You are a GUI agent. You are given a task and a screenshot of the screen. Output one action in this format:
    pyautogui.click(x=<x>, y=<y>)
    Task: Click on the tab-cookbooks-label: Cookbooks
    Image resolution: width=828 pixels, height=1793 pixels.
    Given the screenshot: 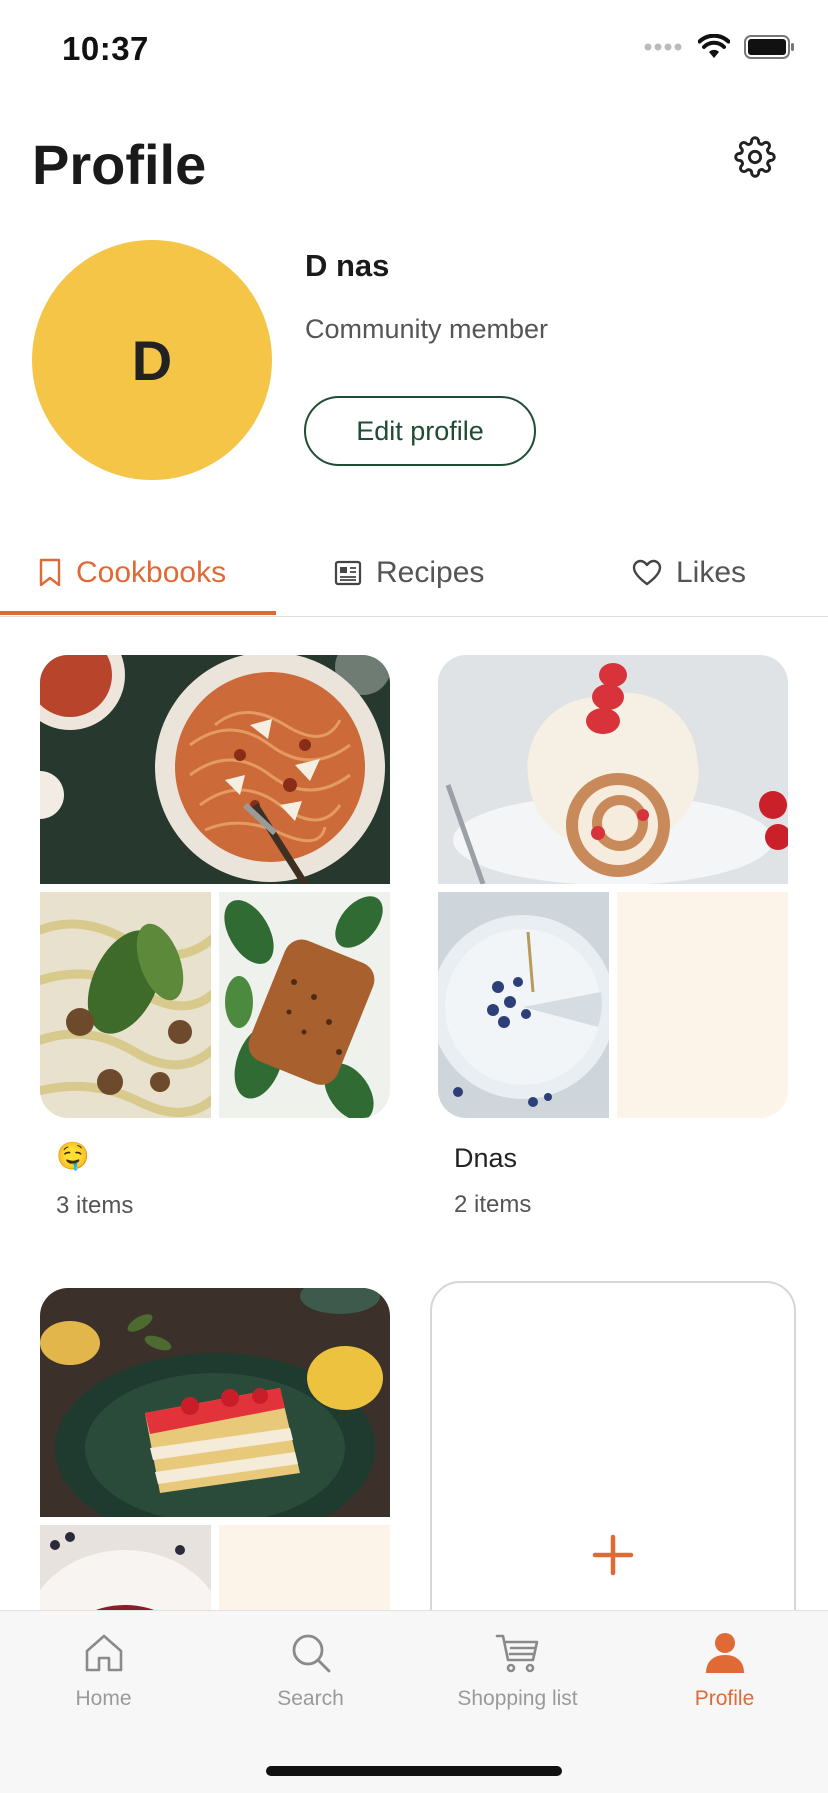 What is the action you would take?
    pyautogui.click(x=151, y=572)
    